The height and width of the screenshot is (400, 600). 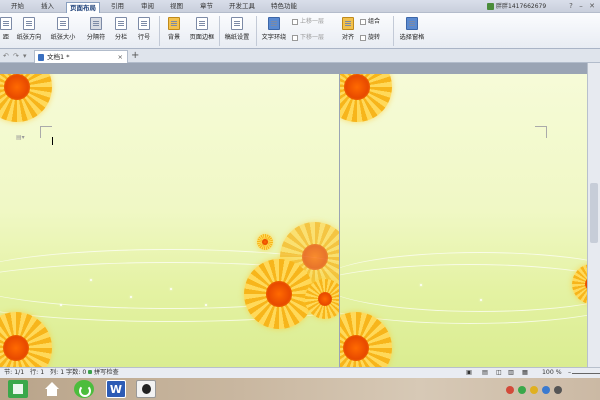 I want to click on paragraph-layout-icon: ▤▾, so click(x=20, y=137).